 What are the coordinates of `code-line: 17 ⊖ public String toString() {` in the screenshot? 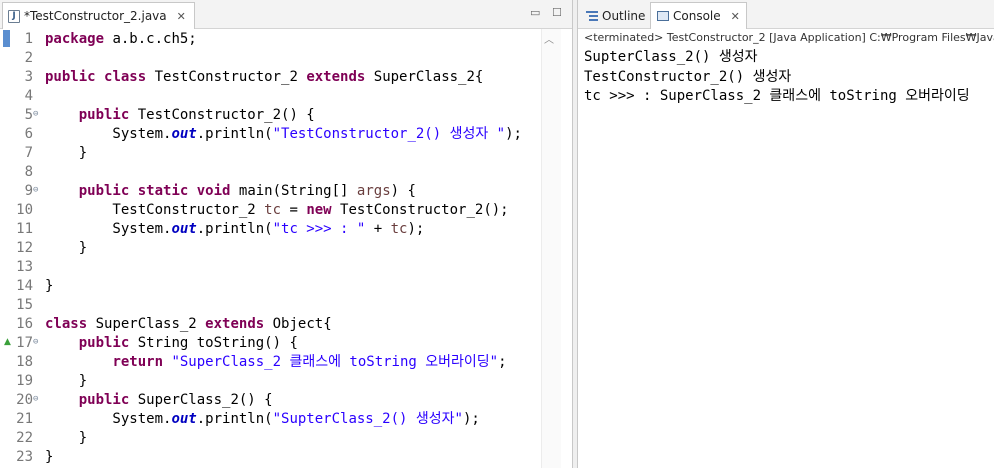 It's located at (280, 343).